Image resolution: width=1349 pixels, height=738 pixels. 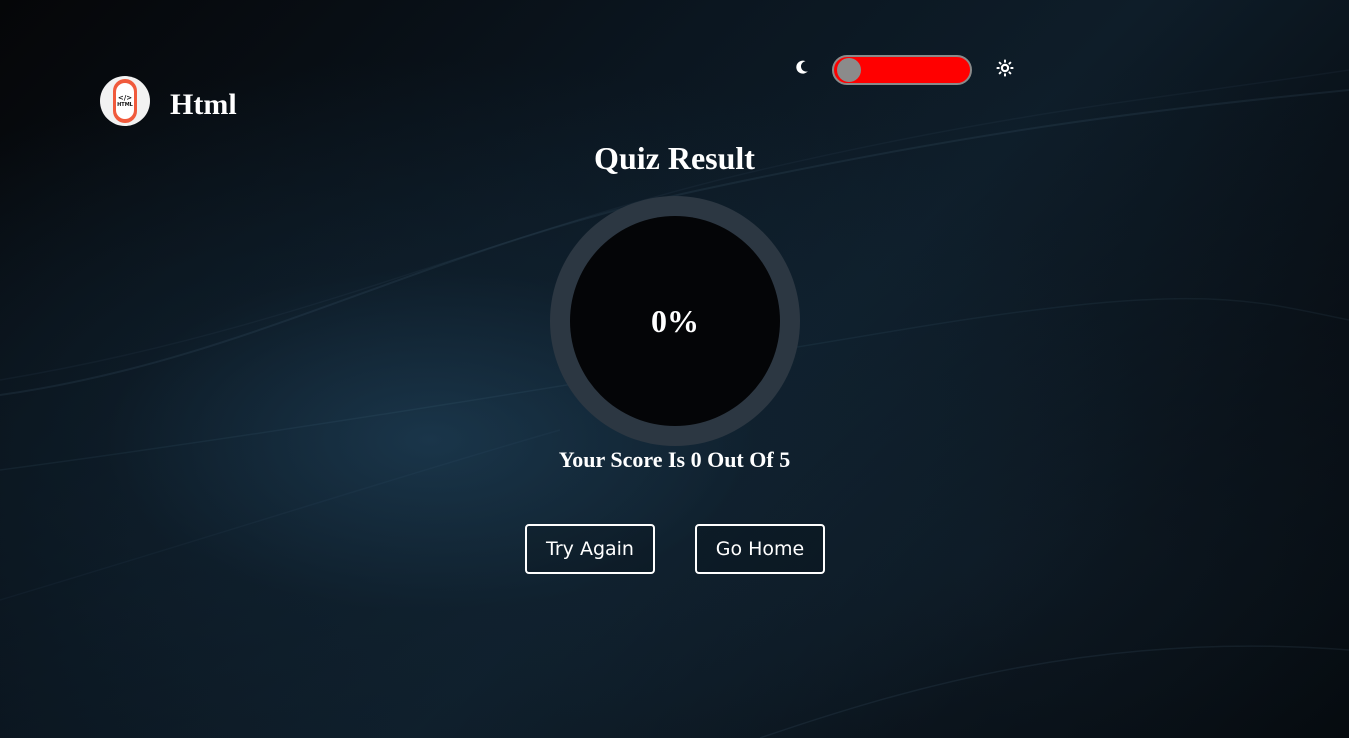 What do you see at coordinates (802, 67) in the screenshot?
I see `moon-icon` at bounding box center [802, 67].